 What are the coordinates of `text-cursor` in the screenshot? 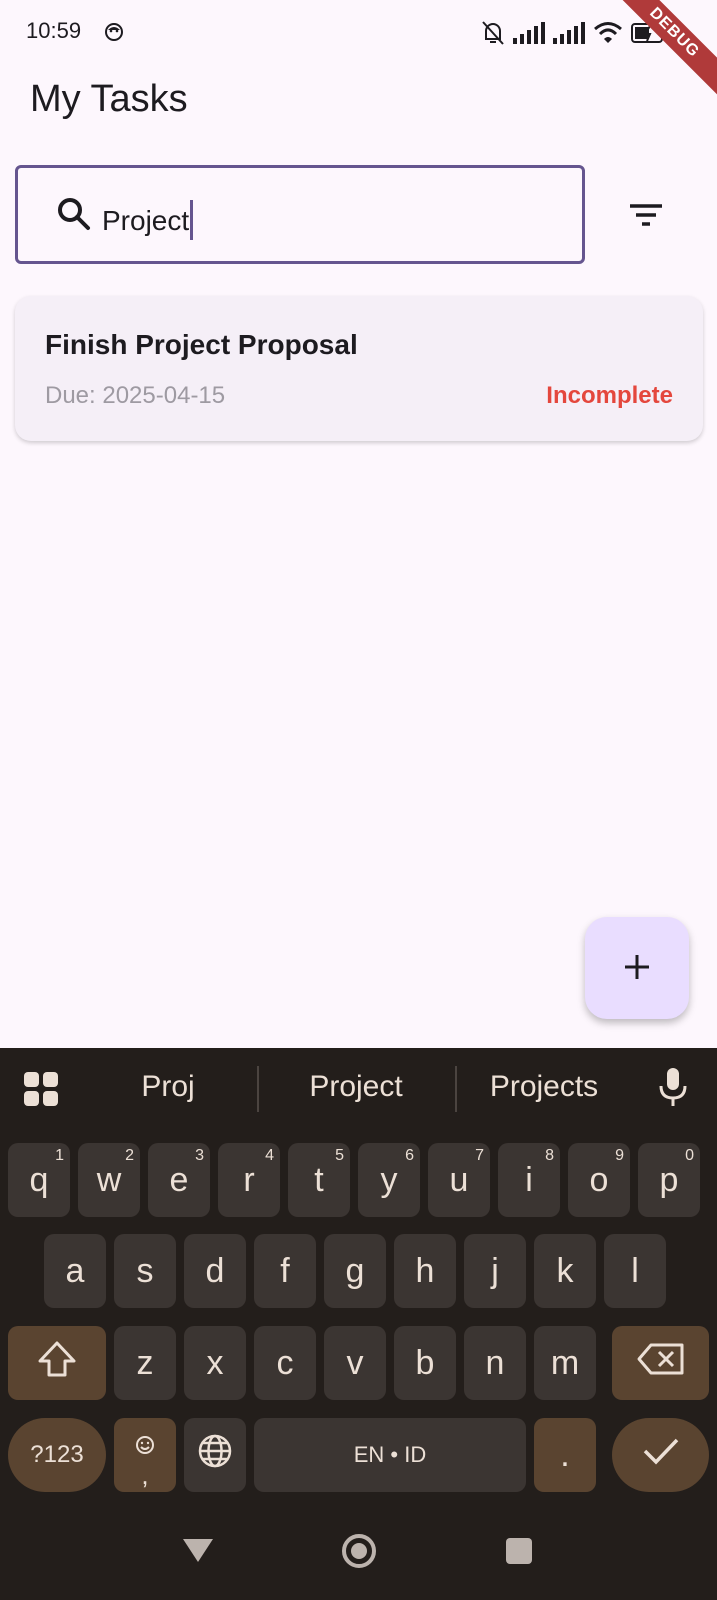 It's located at (192, 220).